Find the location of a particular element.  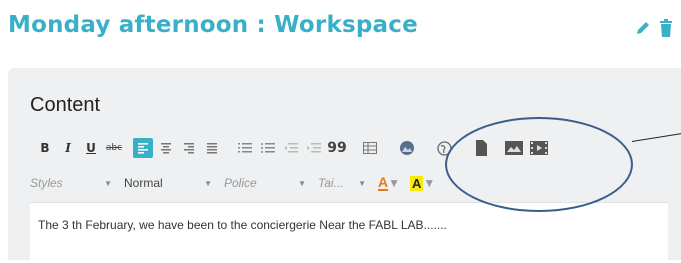

text-color-icon: A is located at coordinates (383, 182).